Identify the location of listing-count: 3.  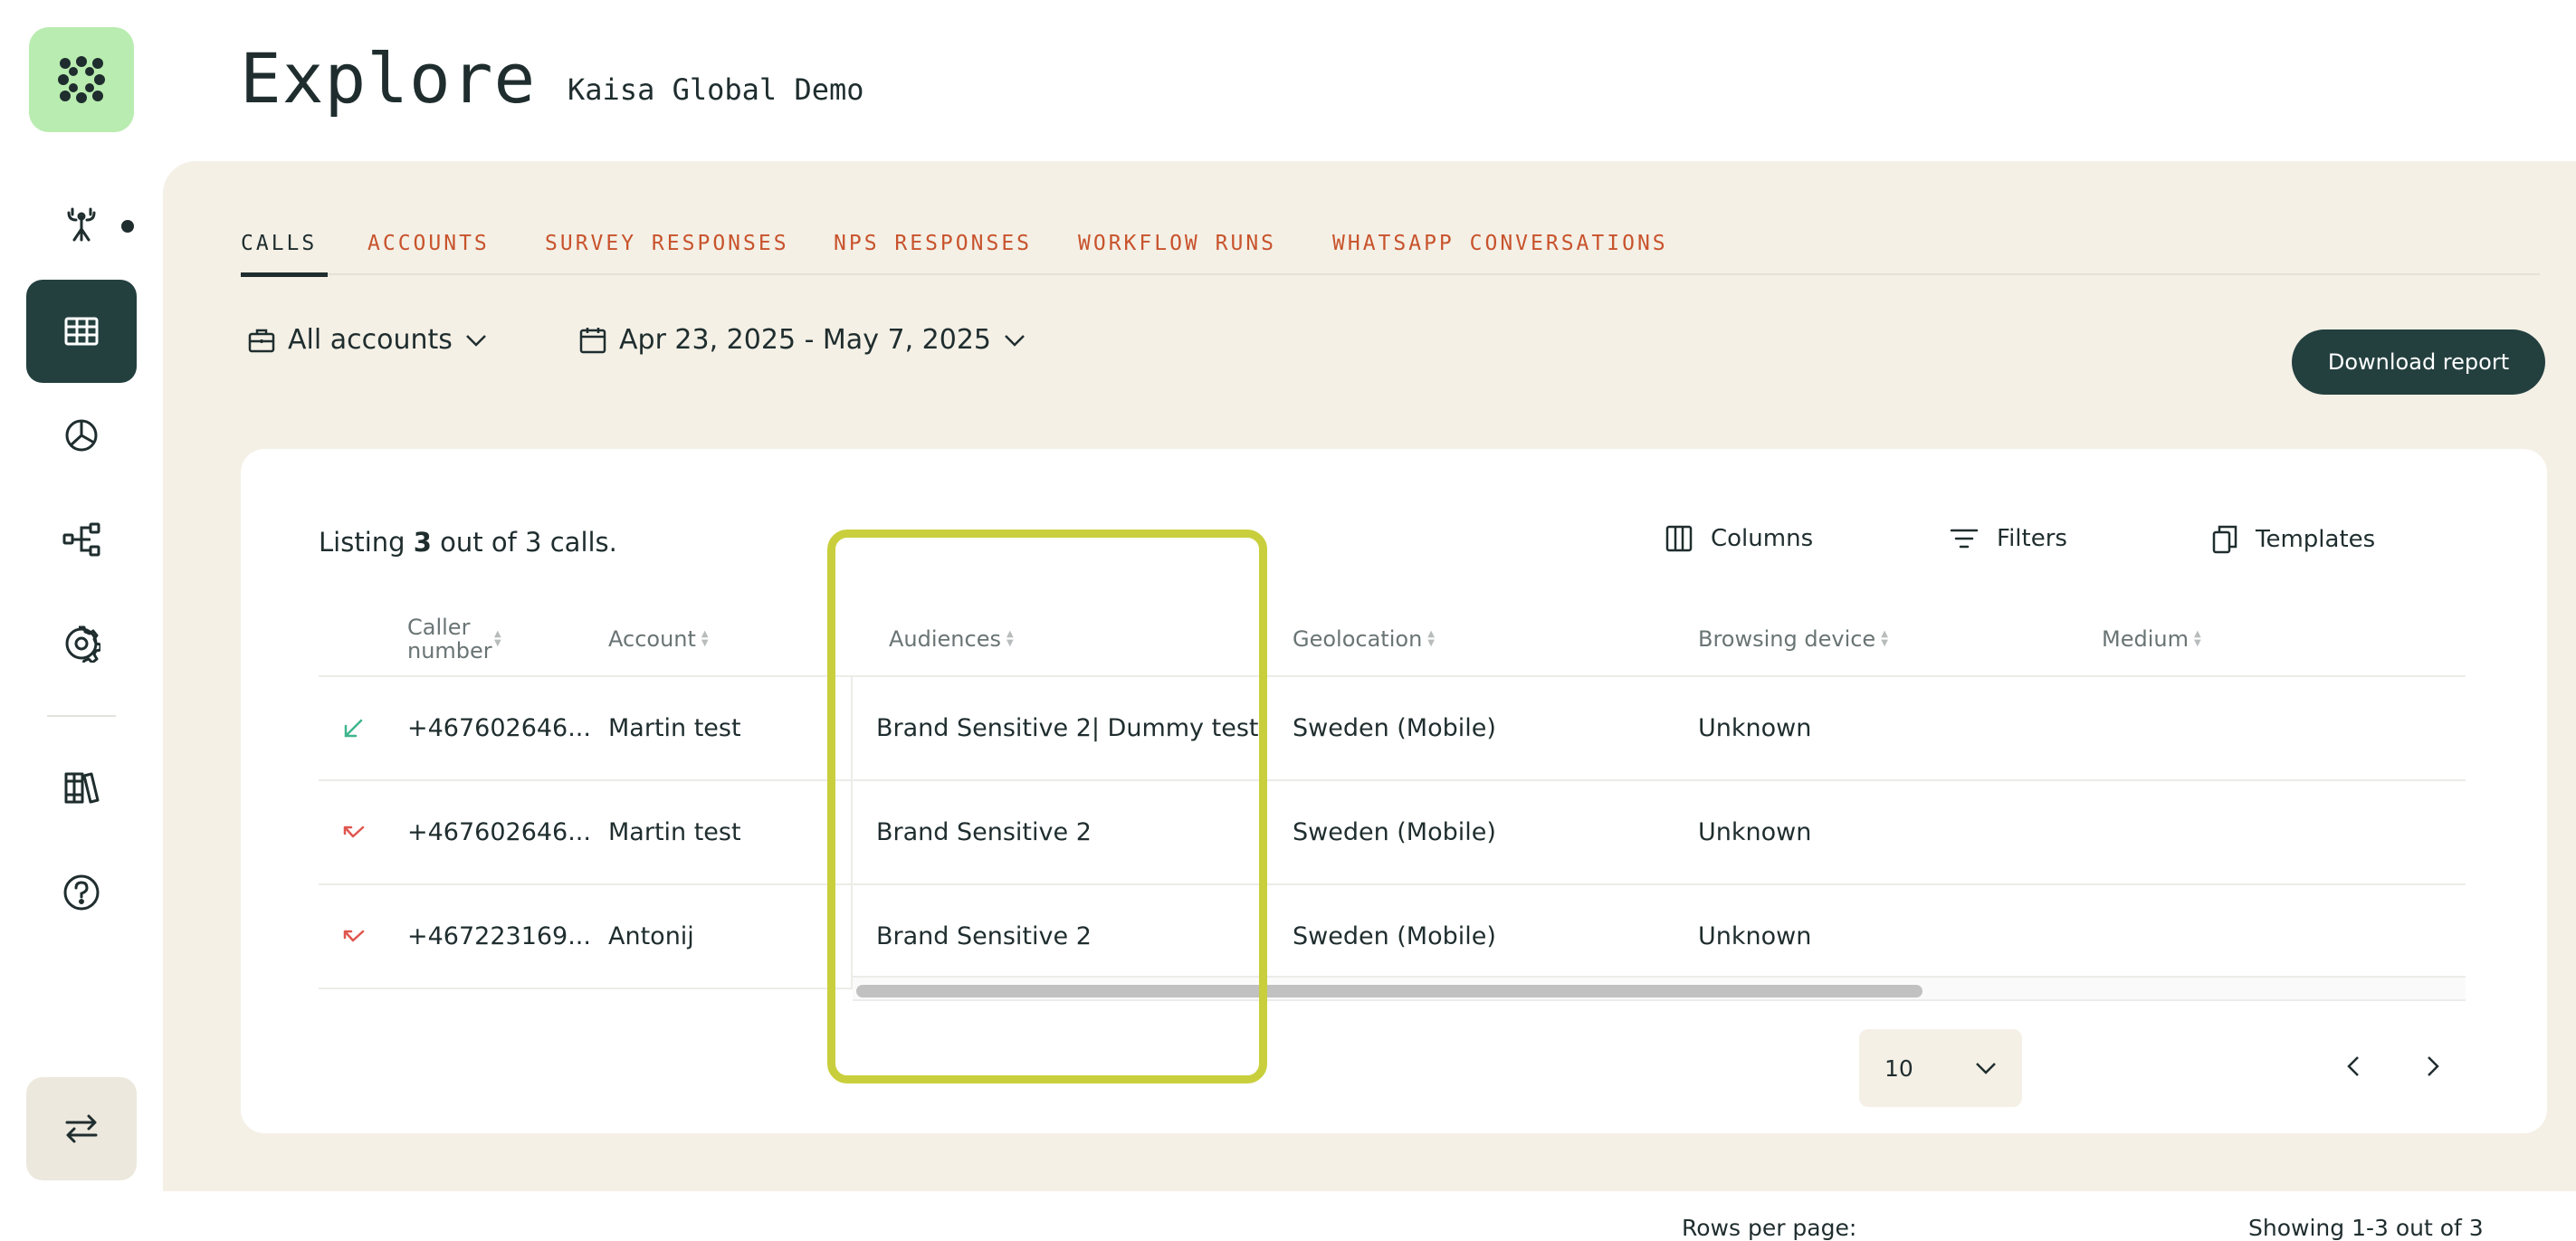
(423, 542).